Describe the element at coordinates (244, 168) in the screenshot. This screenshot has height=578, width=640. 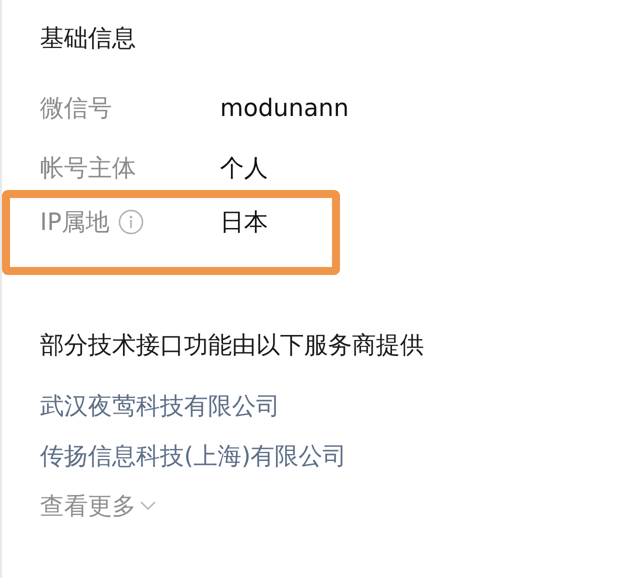
I see `field-value: 个人` at that location.